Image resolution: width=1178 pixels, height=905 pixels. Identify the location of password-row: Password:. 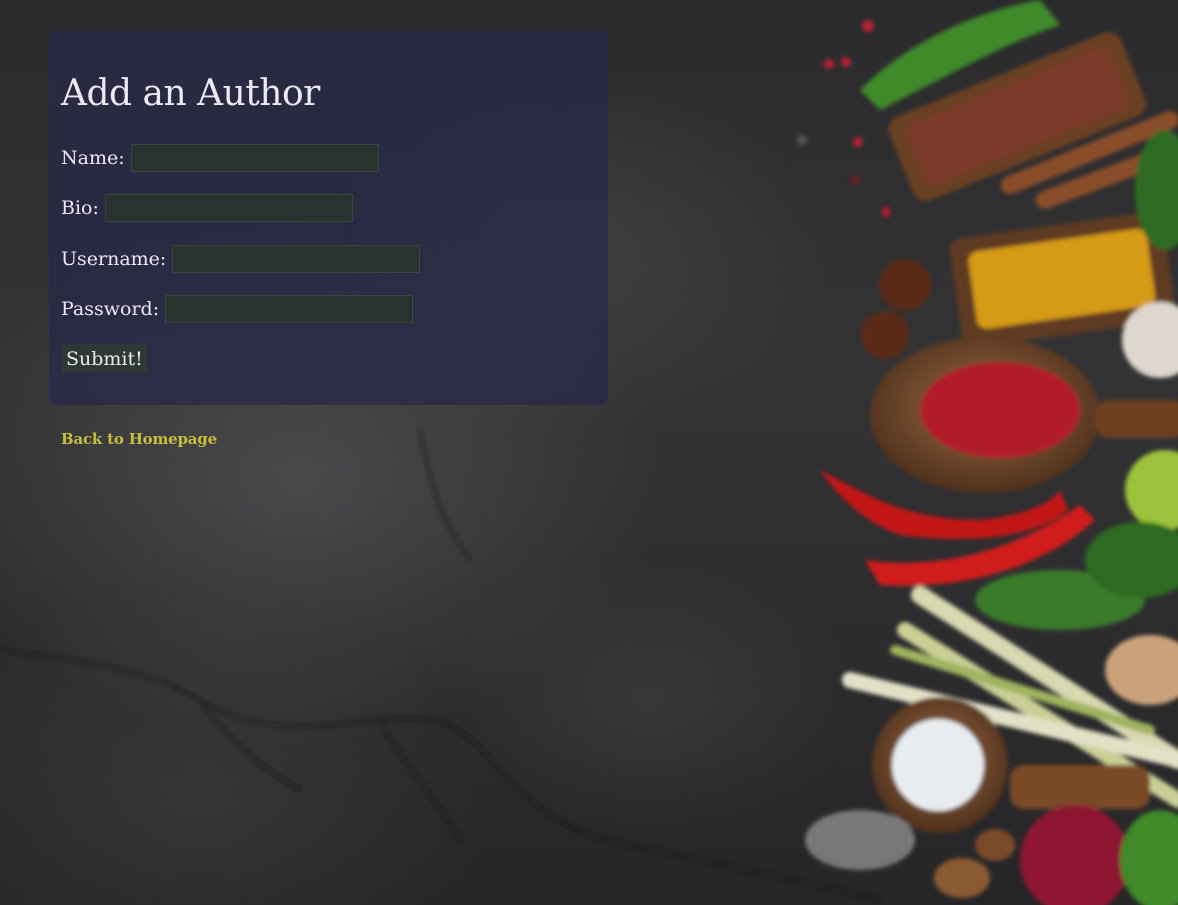
(237, 309).